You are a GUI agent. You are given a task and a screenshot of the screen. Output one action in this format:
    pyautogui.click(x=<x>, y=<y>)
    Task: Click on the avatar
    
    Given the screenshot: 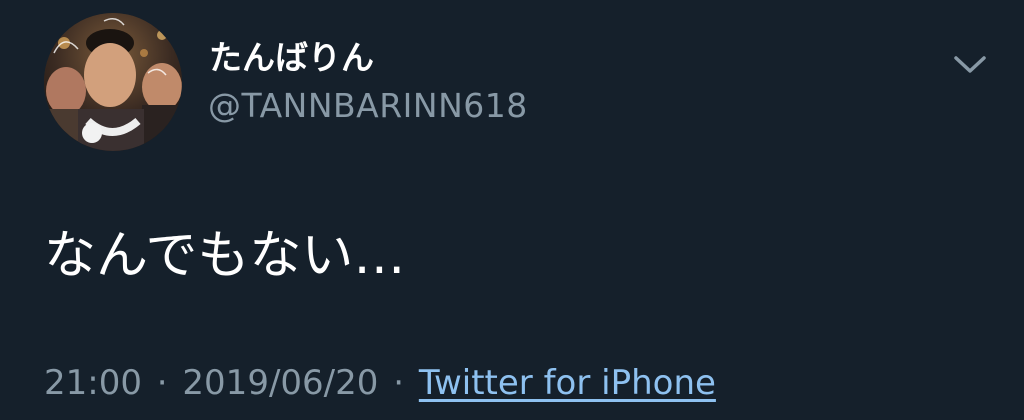 What is the action you would take?
    pyautogui.click(x=113, y=82)
    